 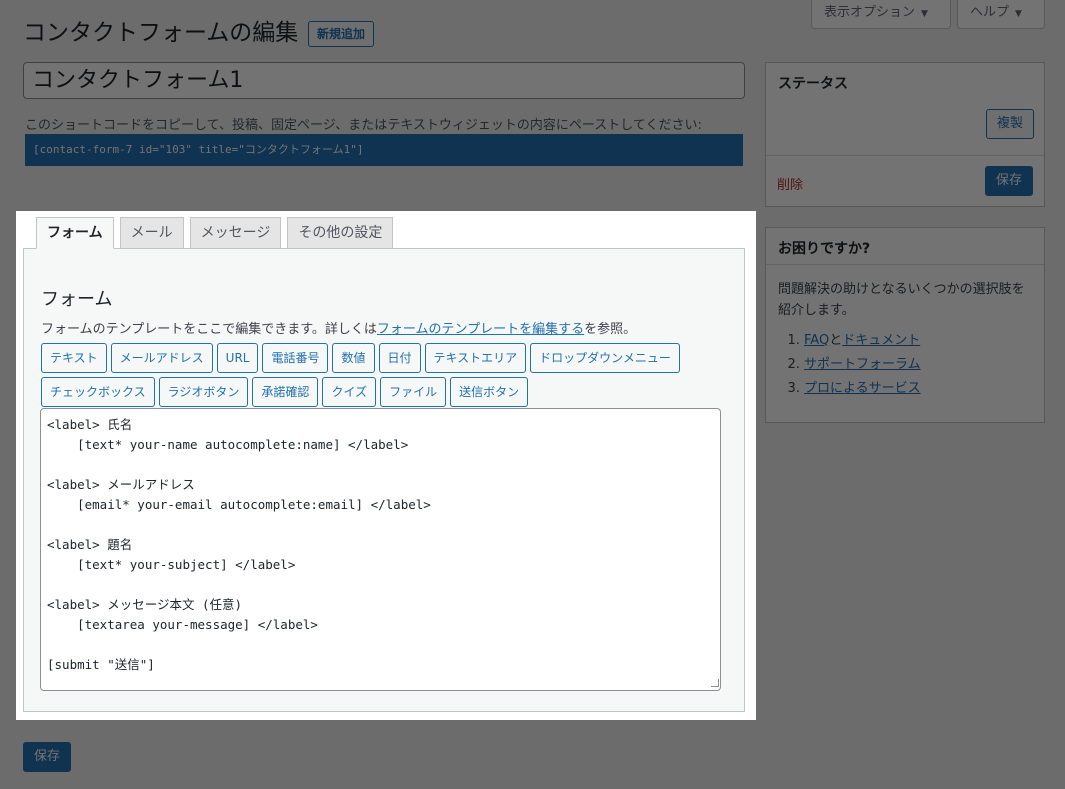 I want to click on form-title-input: コンタクトフォーム1, so click(x=384, y=80).